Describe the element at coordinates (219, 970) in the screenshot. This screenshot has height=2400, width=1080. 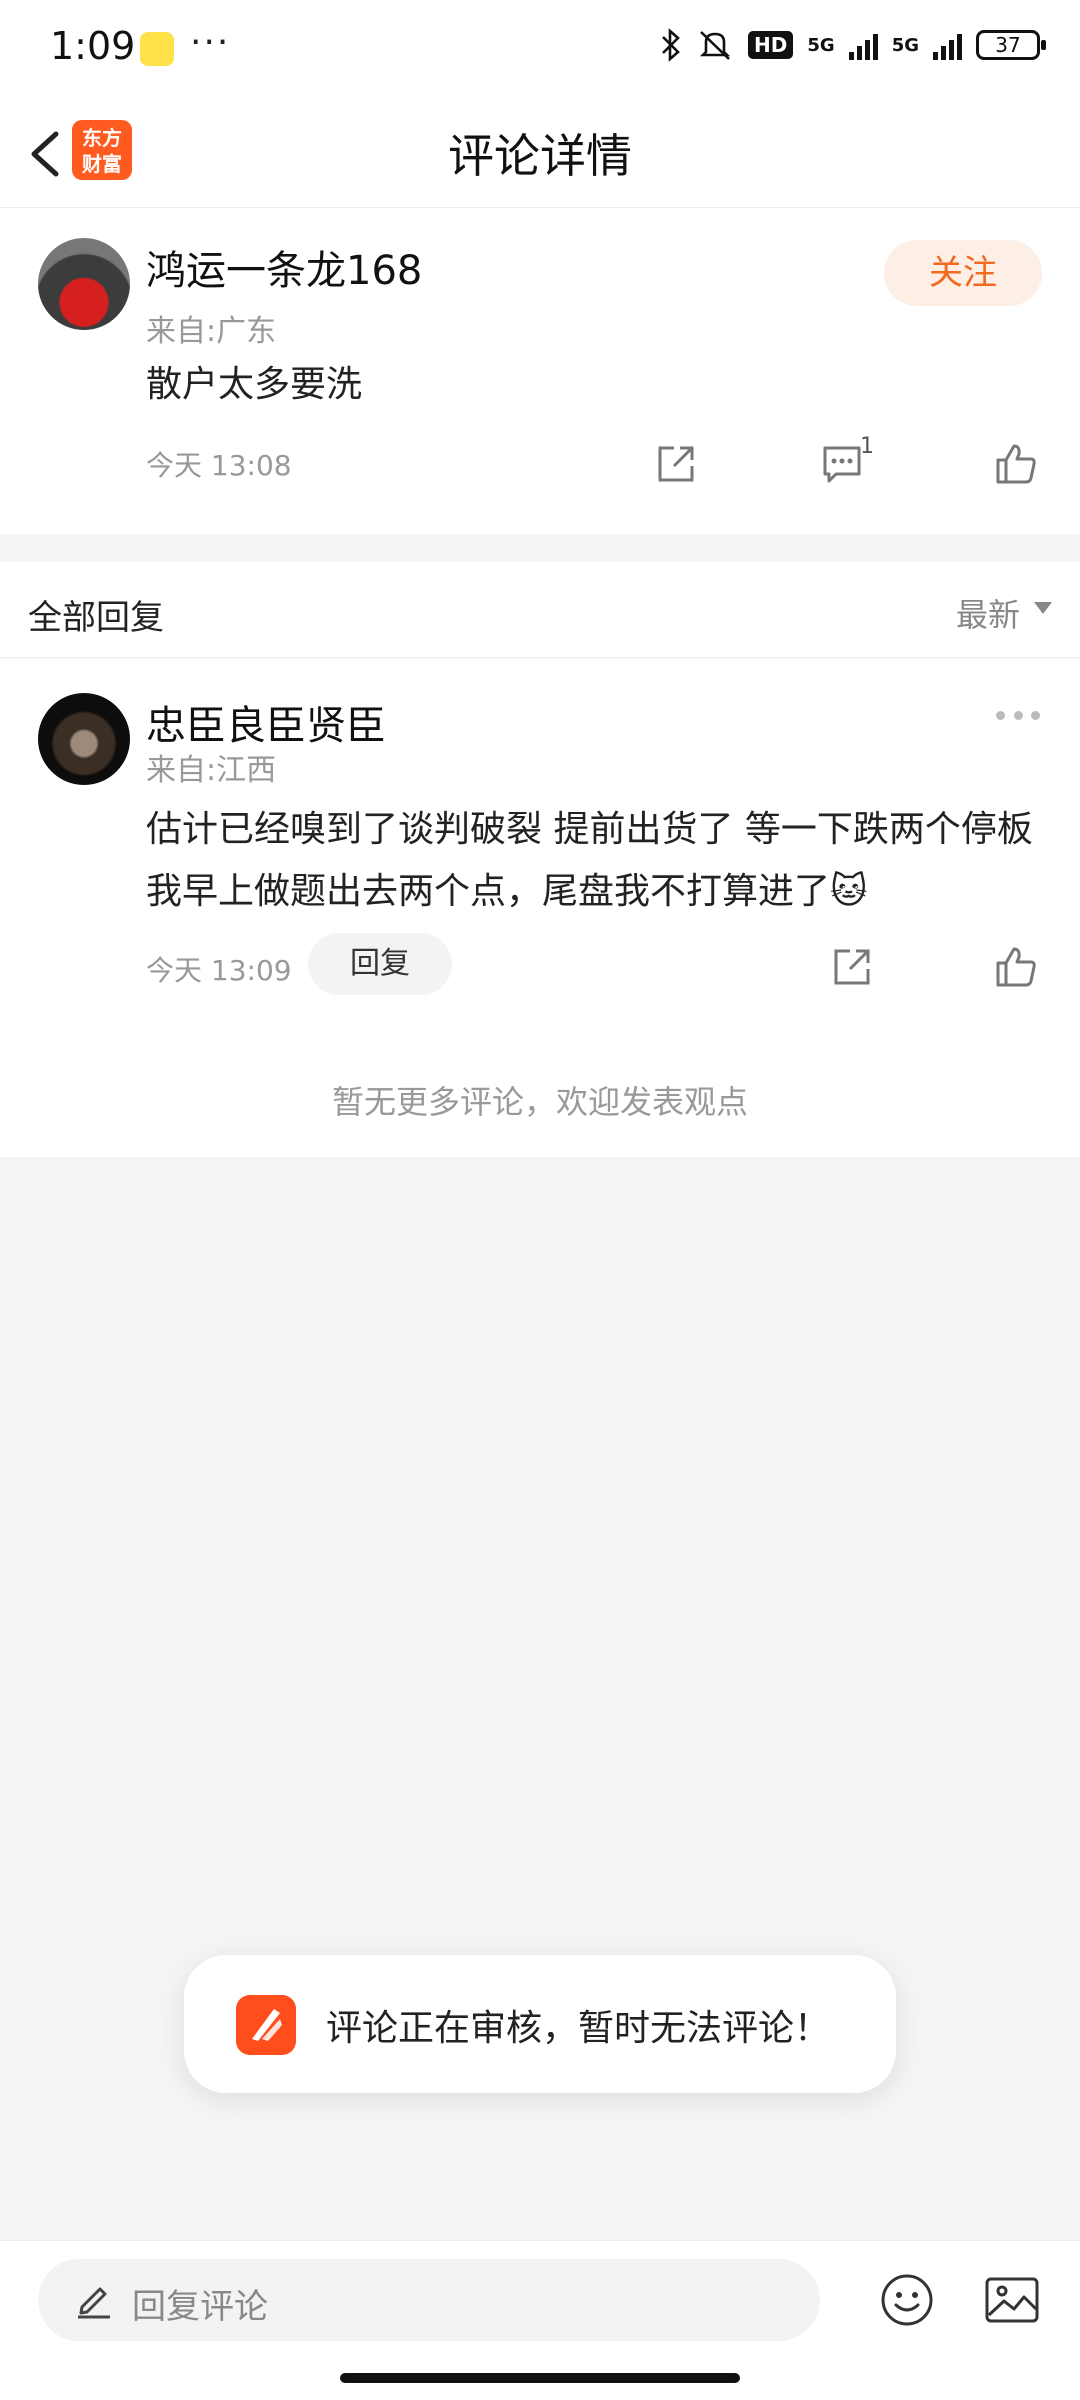
I see `reply-time: 今天 13:09` at that location.